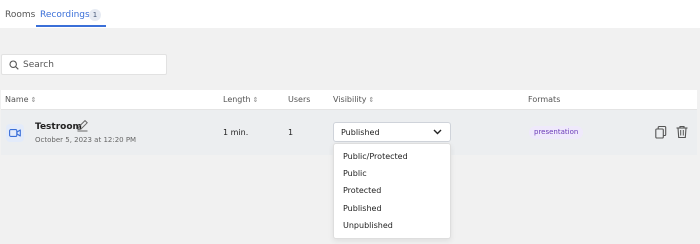 Image resolution: width=700 pixels, height=244 pixels. What do you see at coordinates (71, 26) in the screenshot?
I see `active-tab-indicator` at bounding box center [71, 26].